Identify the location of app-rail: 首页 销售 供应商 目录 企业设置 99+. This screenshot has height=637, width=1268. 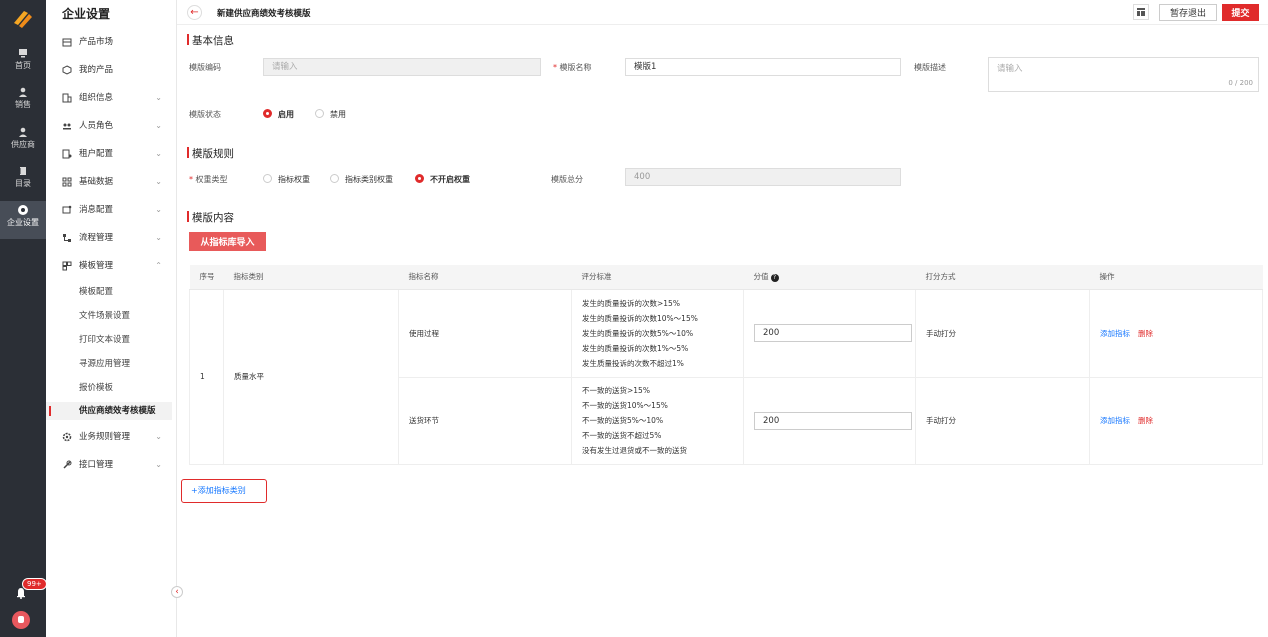
(23, 318).